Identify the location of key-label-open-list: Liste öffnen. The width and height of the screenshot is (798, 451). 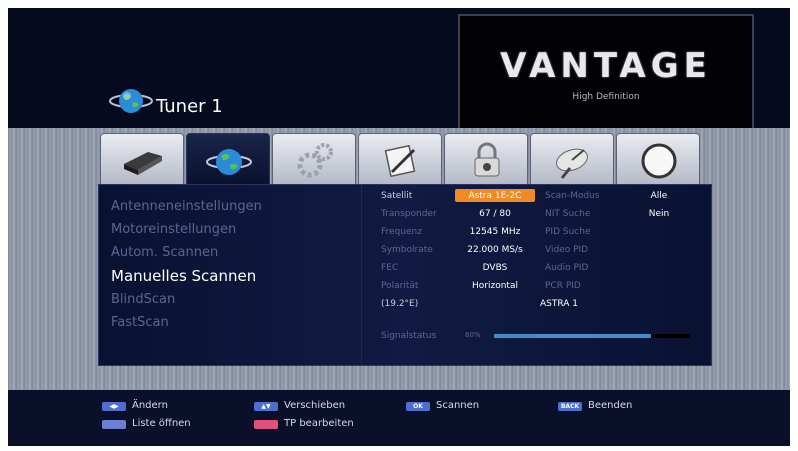
(161, 423).